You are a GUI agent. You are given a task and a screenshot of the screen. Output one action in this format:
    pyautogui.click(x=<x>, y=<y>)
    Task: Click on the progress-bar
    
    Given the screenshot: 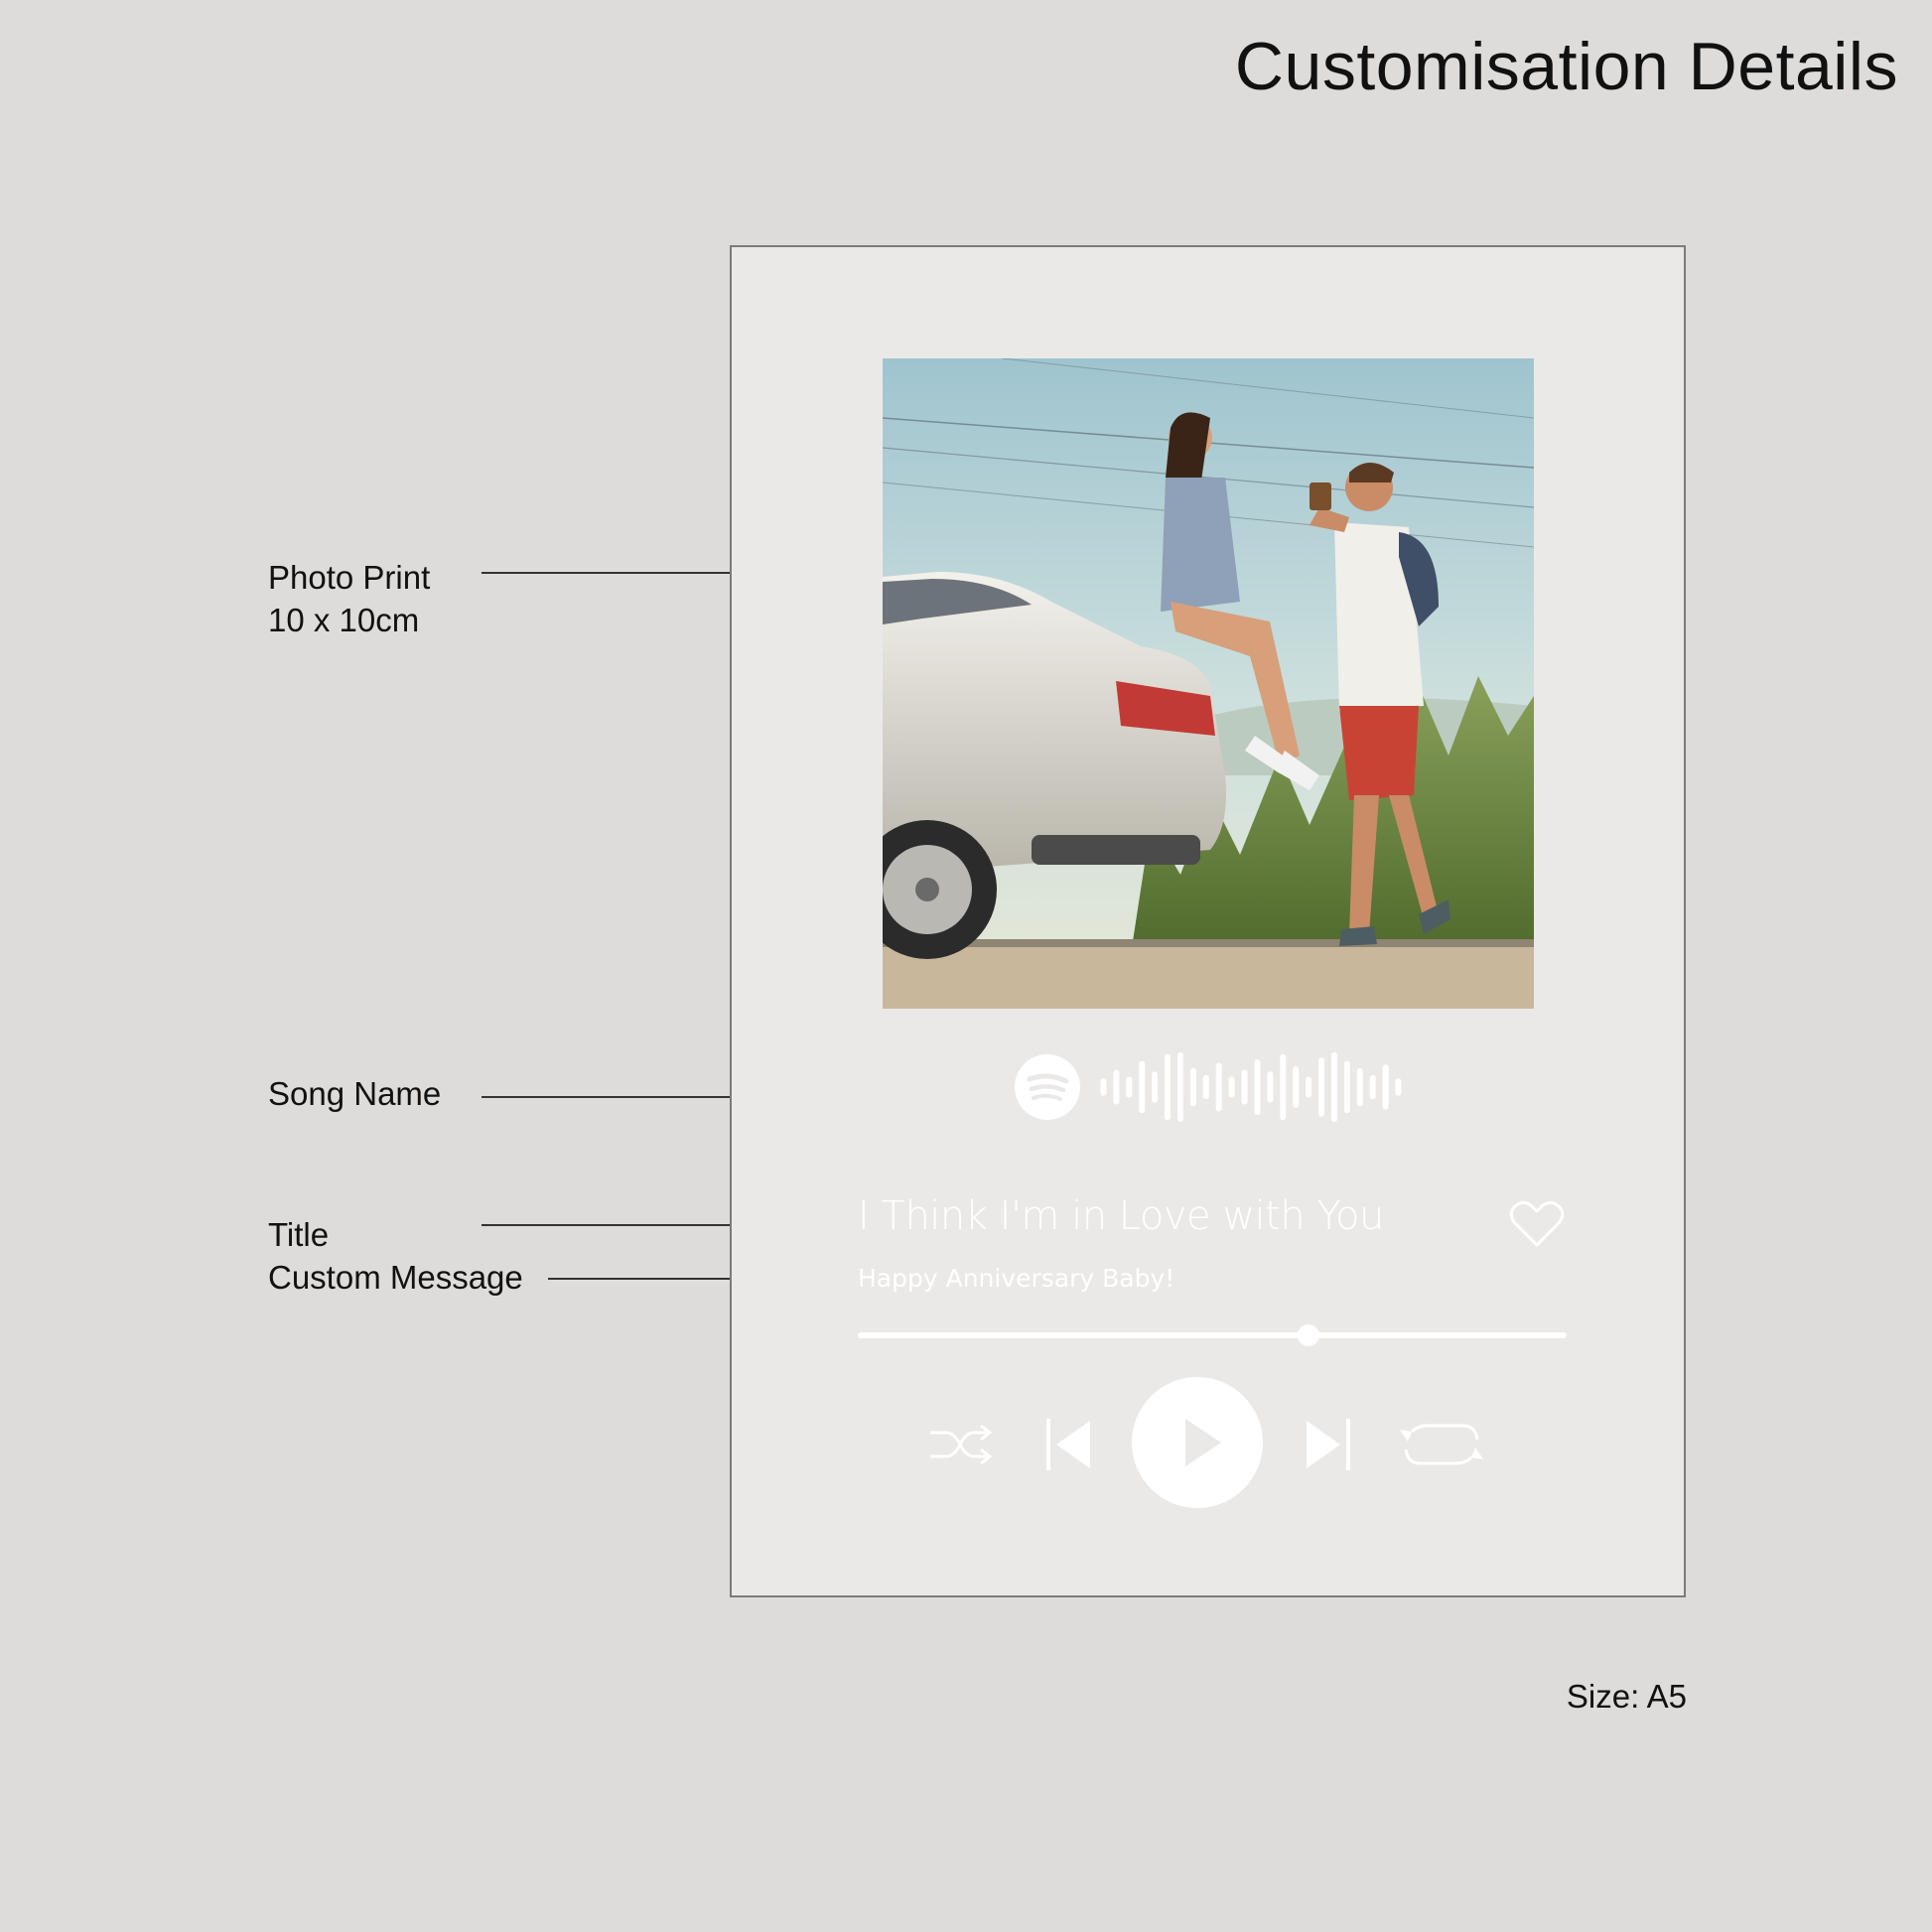 What is the action you would take?
    pyautogui.click(x=1212, y=1335)
    